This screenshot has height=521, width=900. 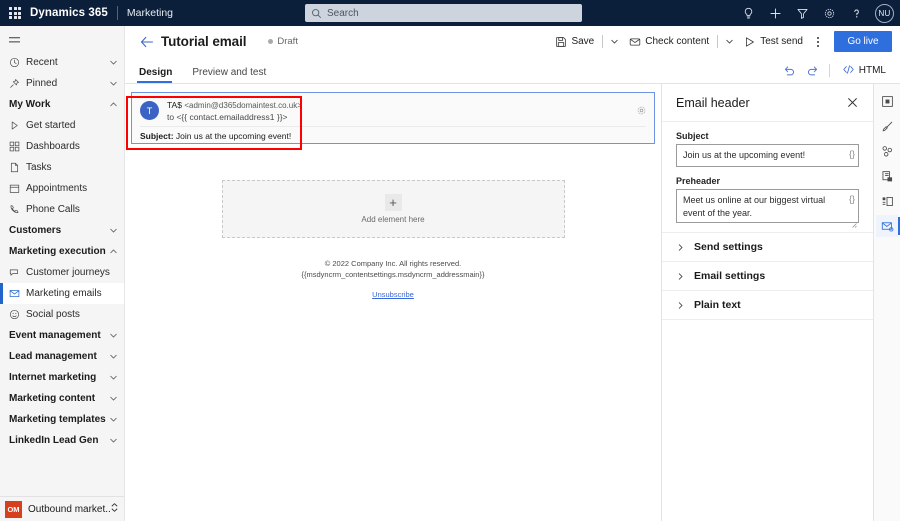 What do you see at coordinates (863, 41) in the screenshot?
I see `go-live-button: Go live` at bounding box center [863, 41].